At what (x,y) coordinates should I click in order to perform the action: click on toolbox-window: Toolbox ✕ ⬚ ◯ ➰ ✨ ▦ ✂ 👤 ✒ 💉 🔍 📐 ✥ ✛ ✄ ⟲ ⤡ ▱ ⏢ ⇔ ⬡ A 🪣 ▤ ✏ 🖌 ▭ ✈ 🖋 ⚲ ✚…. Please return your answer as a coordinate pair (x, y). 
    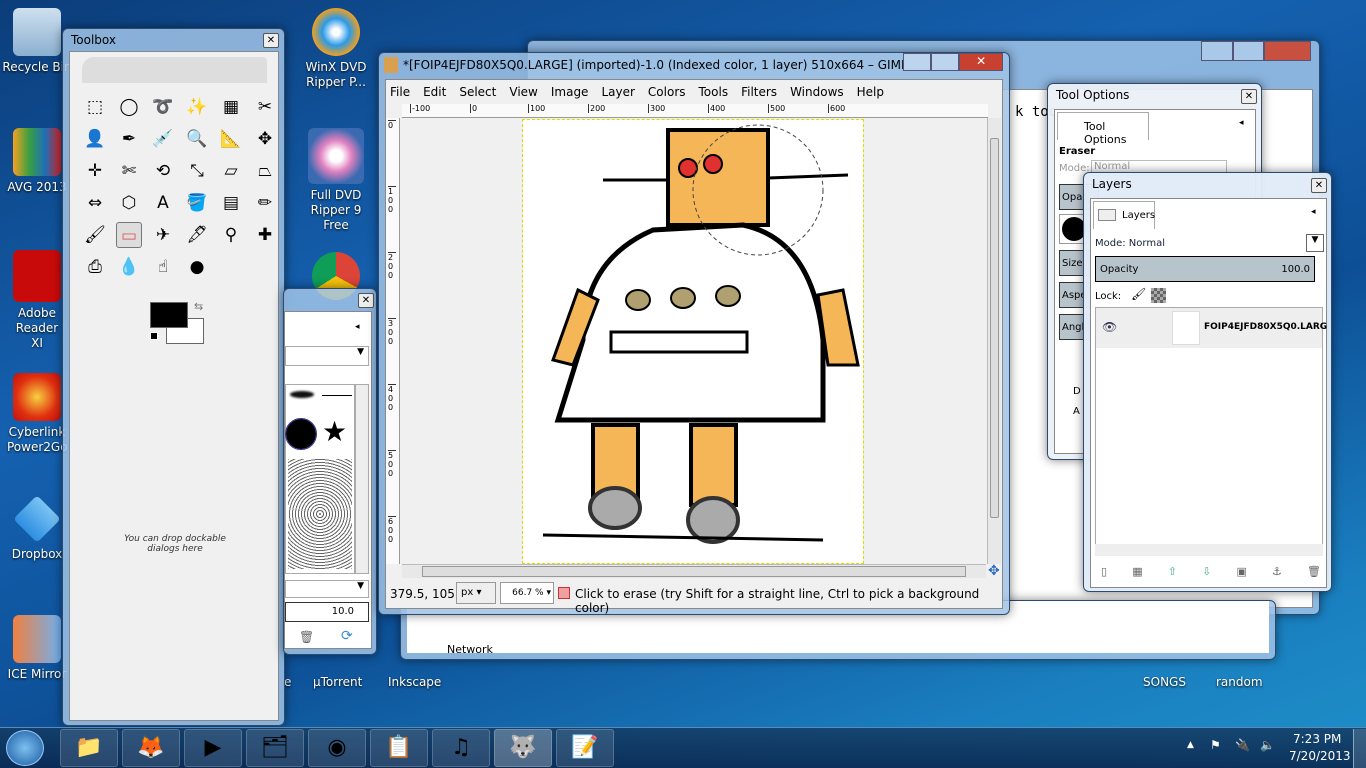
    Looking at the image, I should click on (173, 377).